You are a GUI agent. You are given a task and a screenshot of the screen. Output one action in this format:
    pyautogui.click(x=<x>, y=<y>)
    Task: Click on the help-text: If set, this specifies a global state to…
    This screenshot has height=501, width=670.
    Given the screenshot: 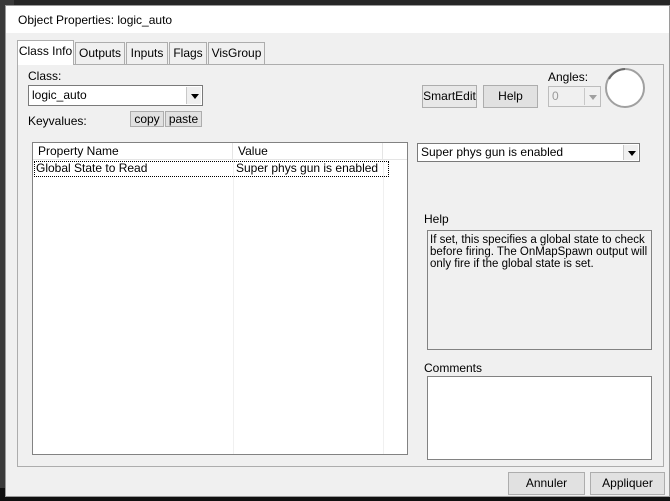 What is the action you would take?
    pyautogui.click(x=539, y=252)
    